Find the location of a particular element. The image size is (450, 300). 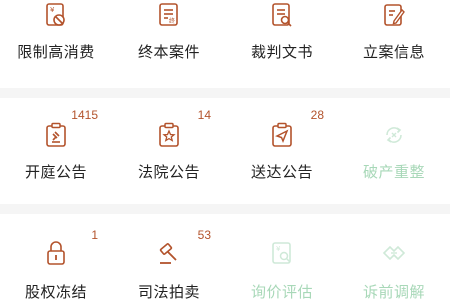

grid-item-label: 裁判文书 is located at coordinates (281, 52).